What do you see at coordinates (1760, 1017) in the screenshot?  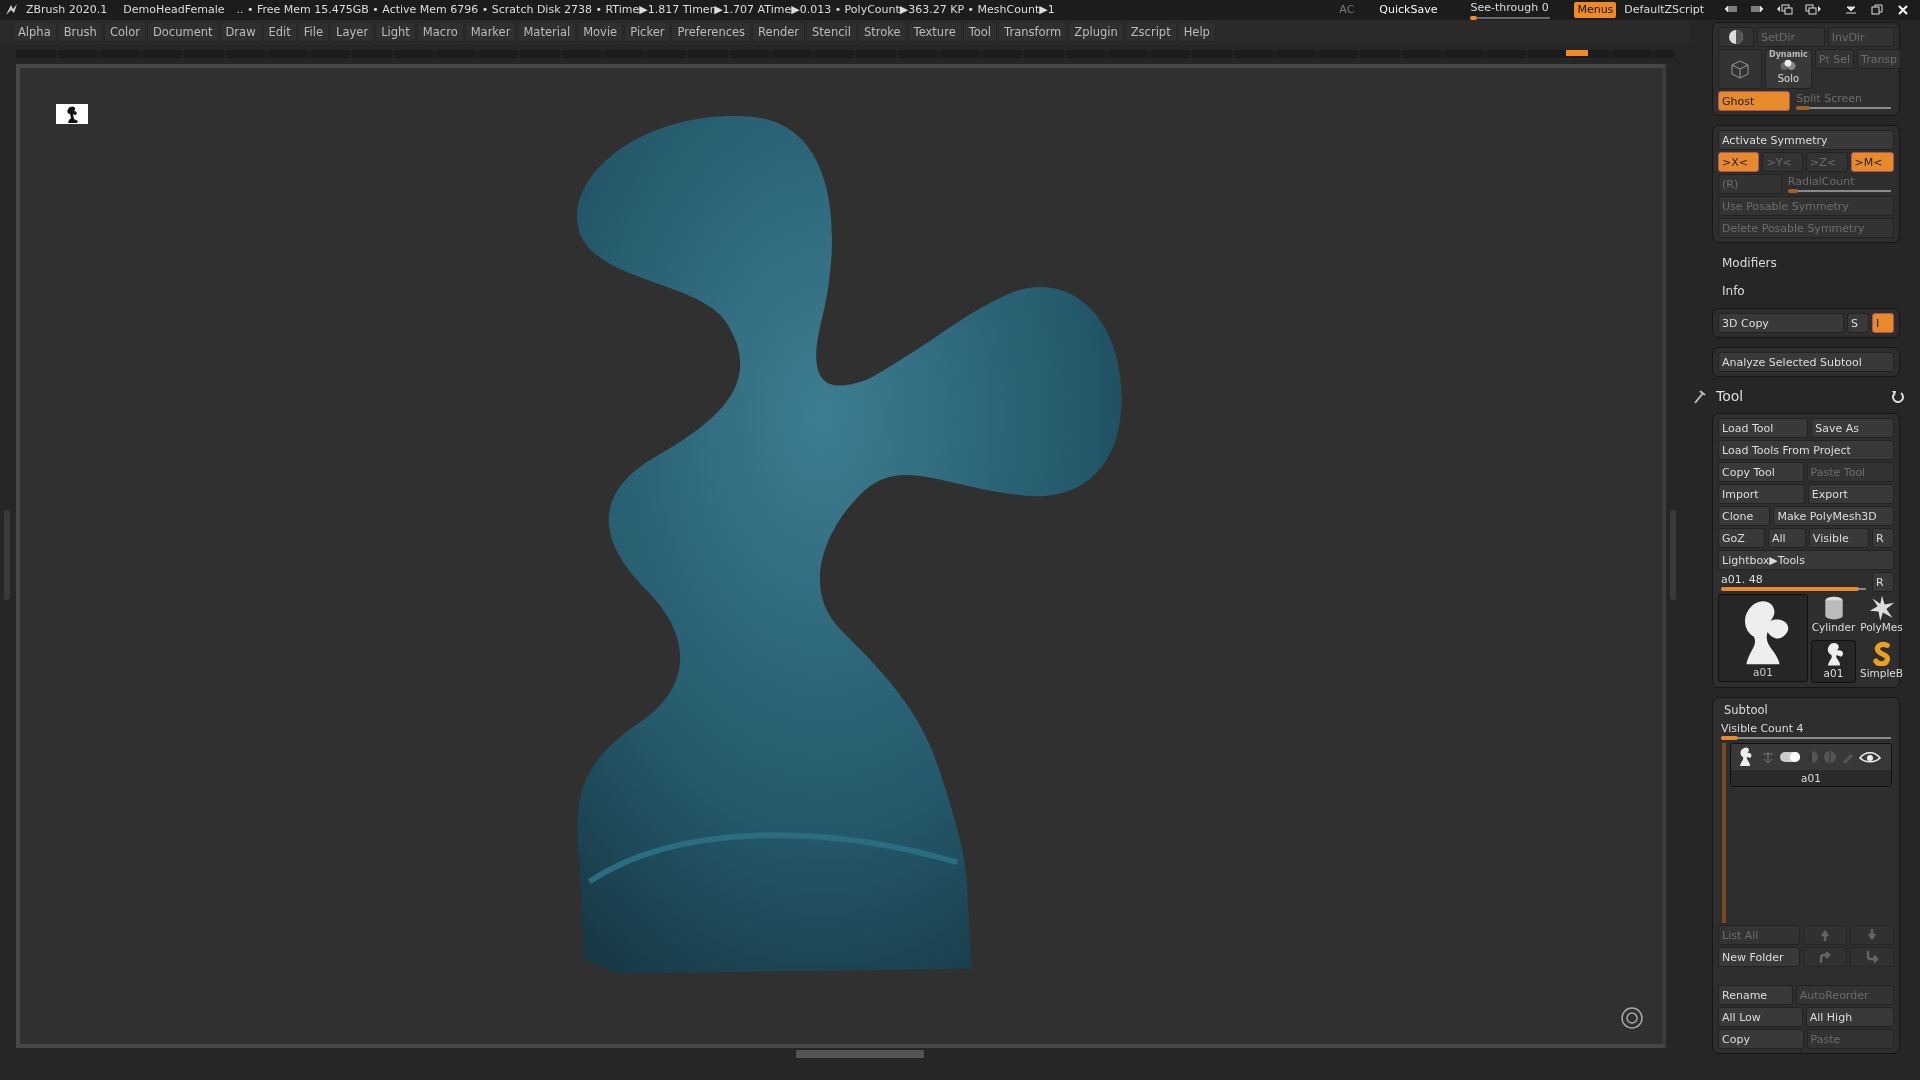 I see `panel-button: All Low` at bounding box center [1760, 1017].